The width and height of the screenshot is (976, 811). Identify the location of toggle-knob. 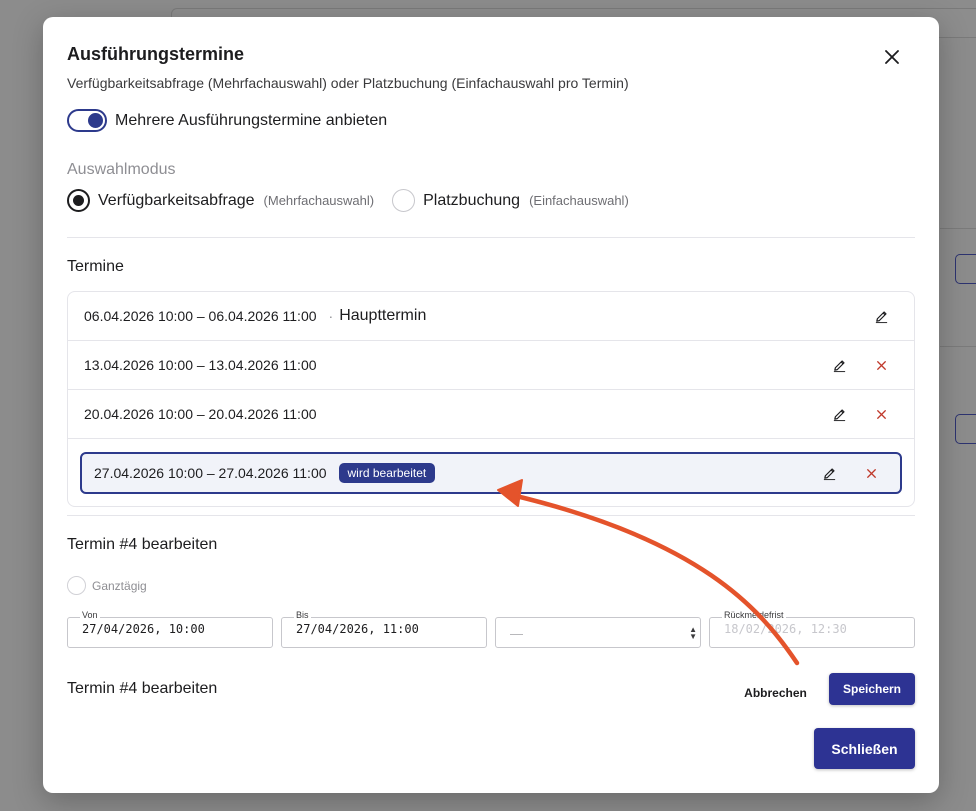
(95, 120).